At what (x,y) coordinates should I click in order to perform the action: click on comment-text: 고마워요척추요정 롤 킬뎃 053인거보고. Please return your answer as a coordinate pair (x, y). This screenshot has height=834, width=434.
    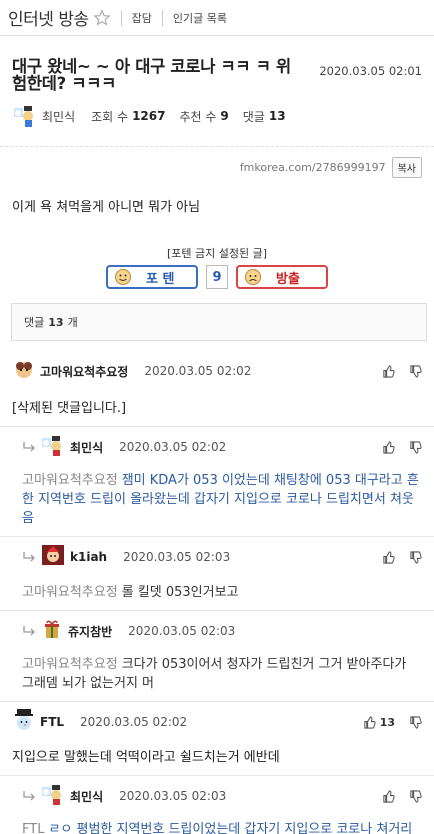
    Looking at the image, I should click on (222, 592).